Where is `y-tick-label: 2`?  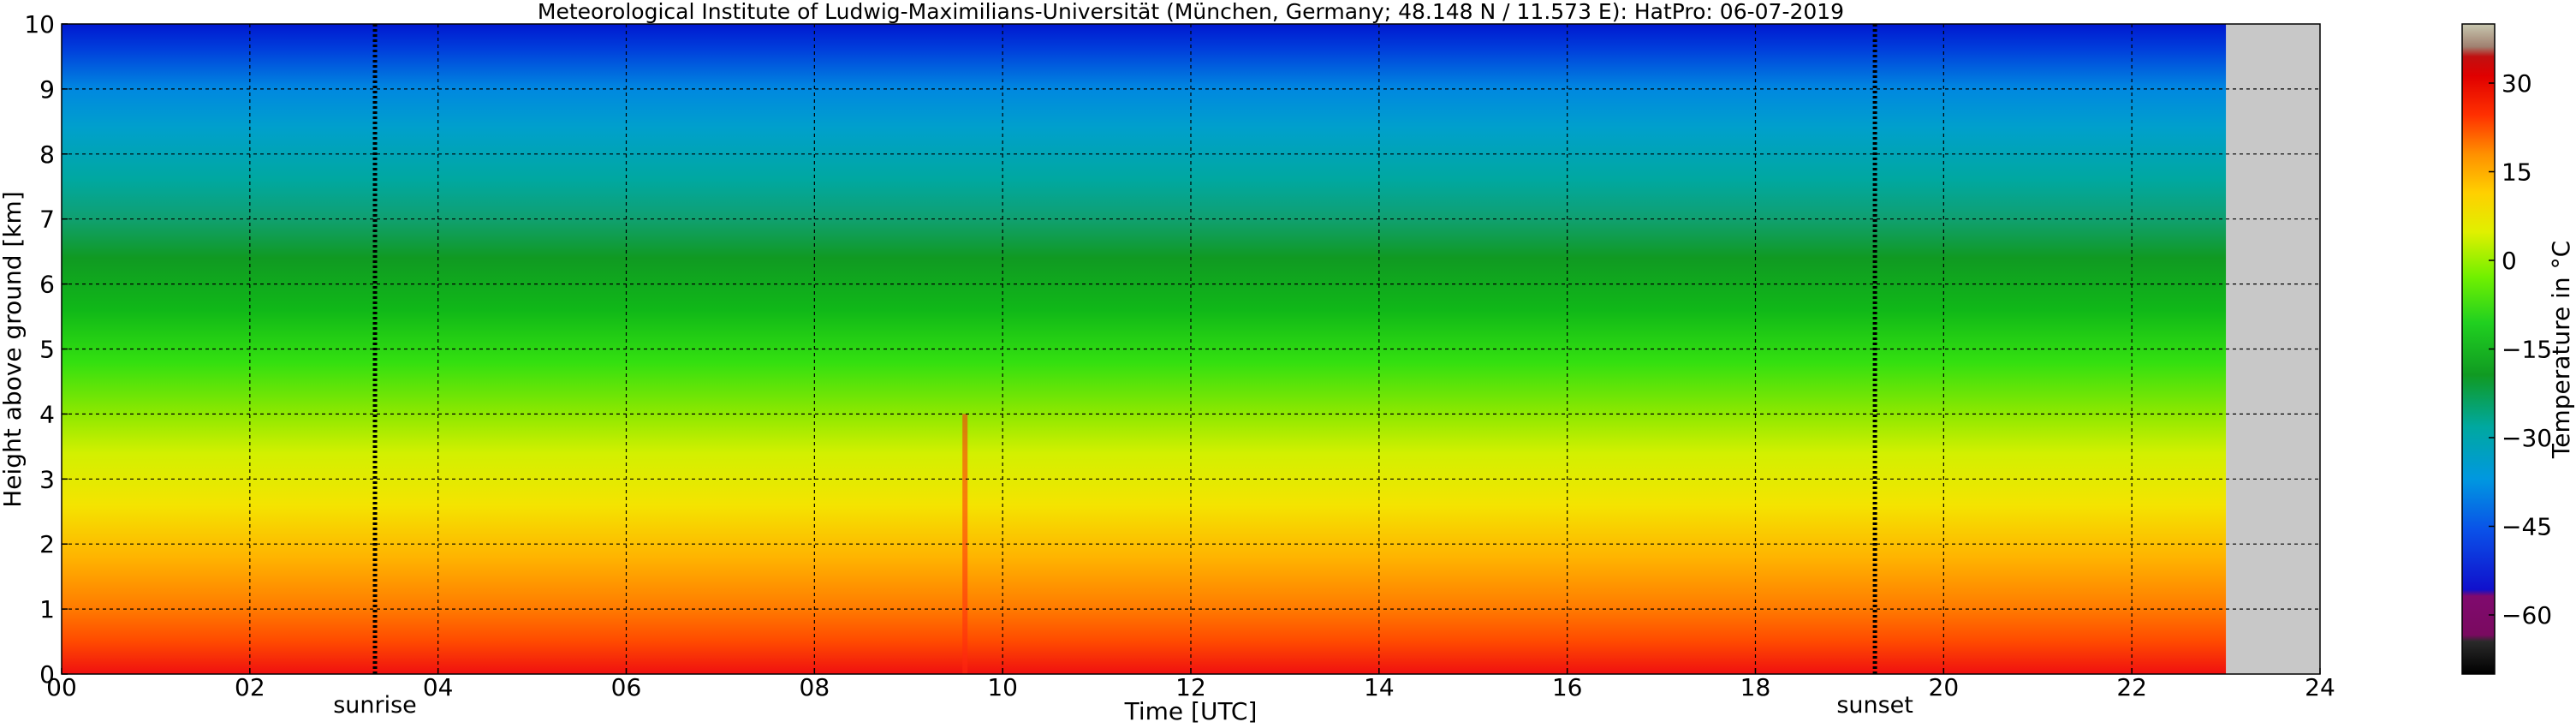
y-tick-label: 2 is located at coordinates (47, 544).